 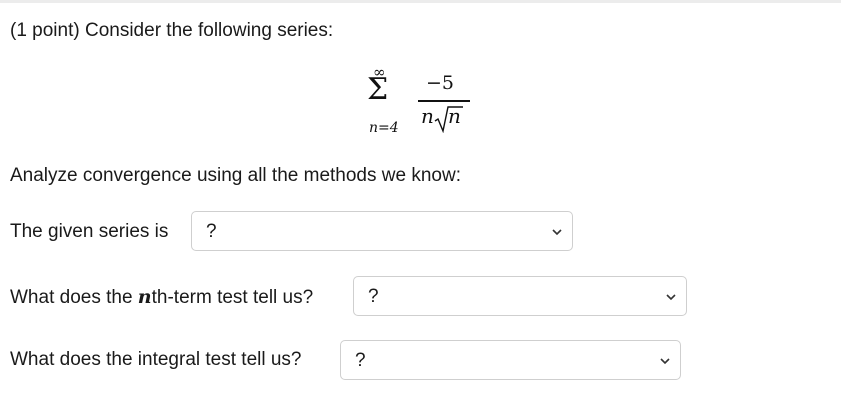 What do you see at coordinates (440, 83) in the screenshot?
I see `fraction-numerator: −5` at bounding box center [440, 83].